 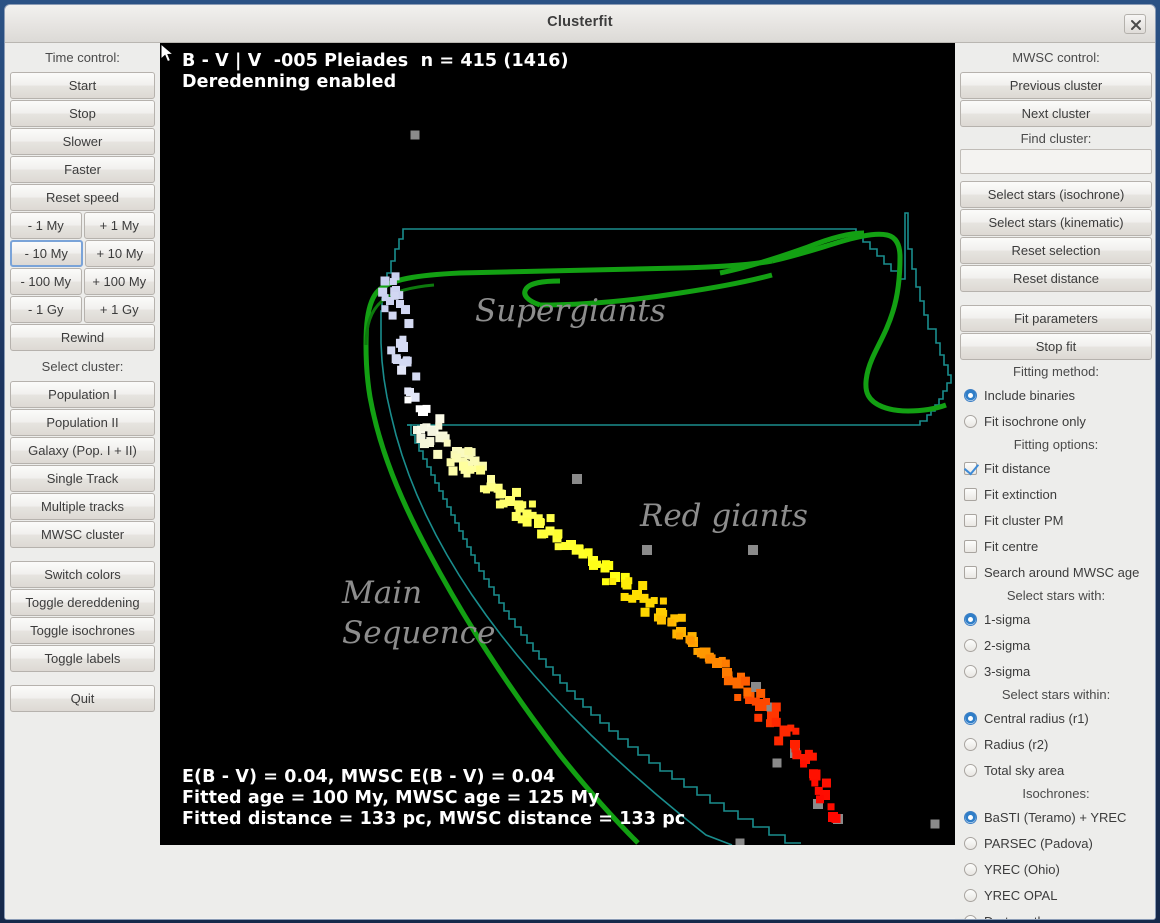 What do you see at coordinates (82, 478) in the screenshot?
I see `single-track-button: Single Track` at bounding box center [82, 478].